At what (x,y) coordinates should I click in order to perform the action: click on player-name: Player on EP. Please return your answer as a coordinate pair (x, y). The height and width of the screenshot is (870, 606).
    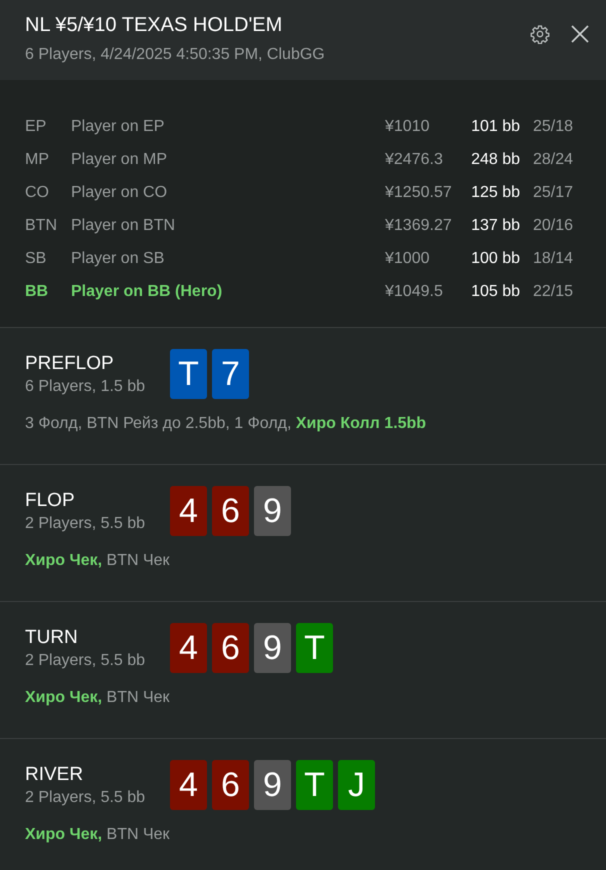
    Looking at the image, I should click on (118, 127).